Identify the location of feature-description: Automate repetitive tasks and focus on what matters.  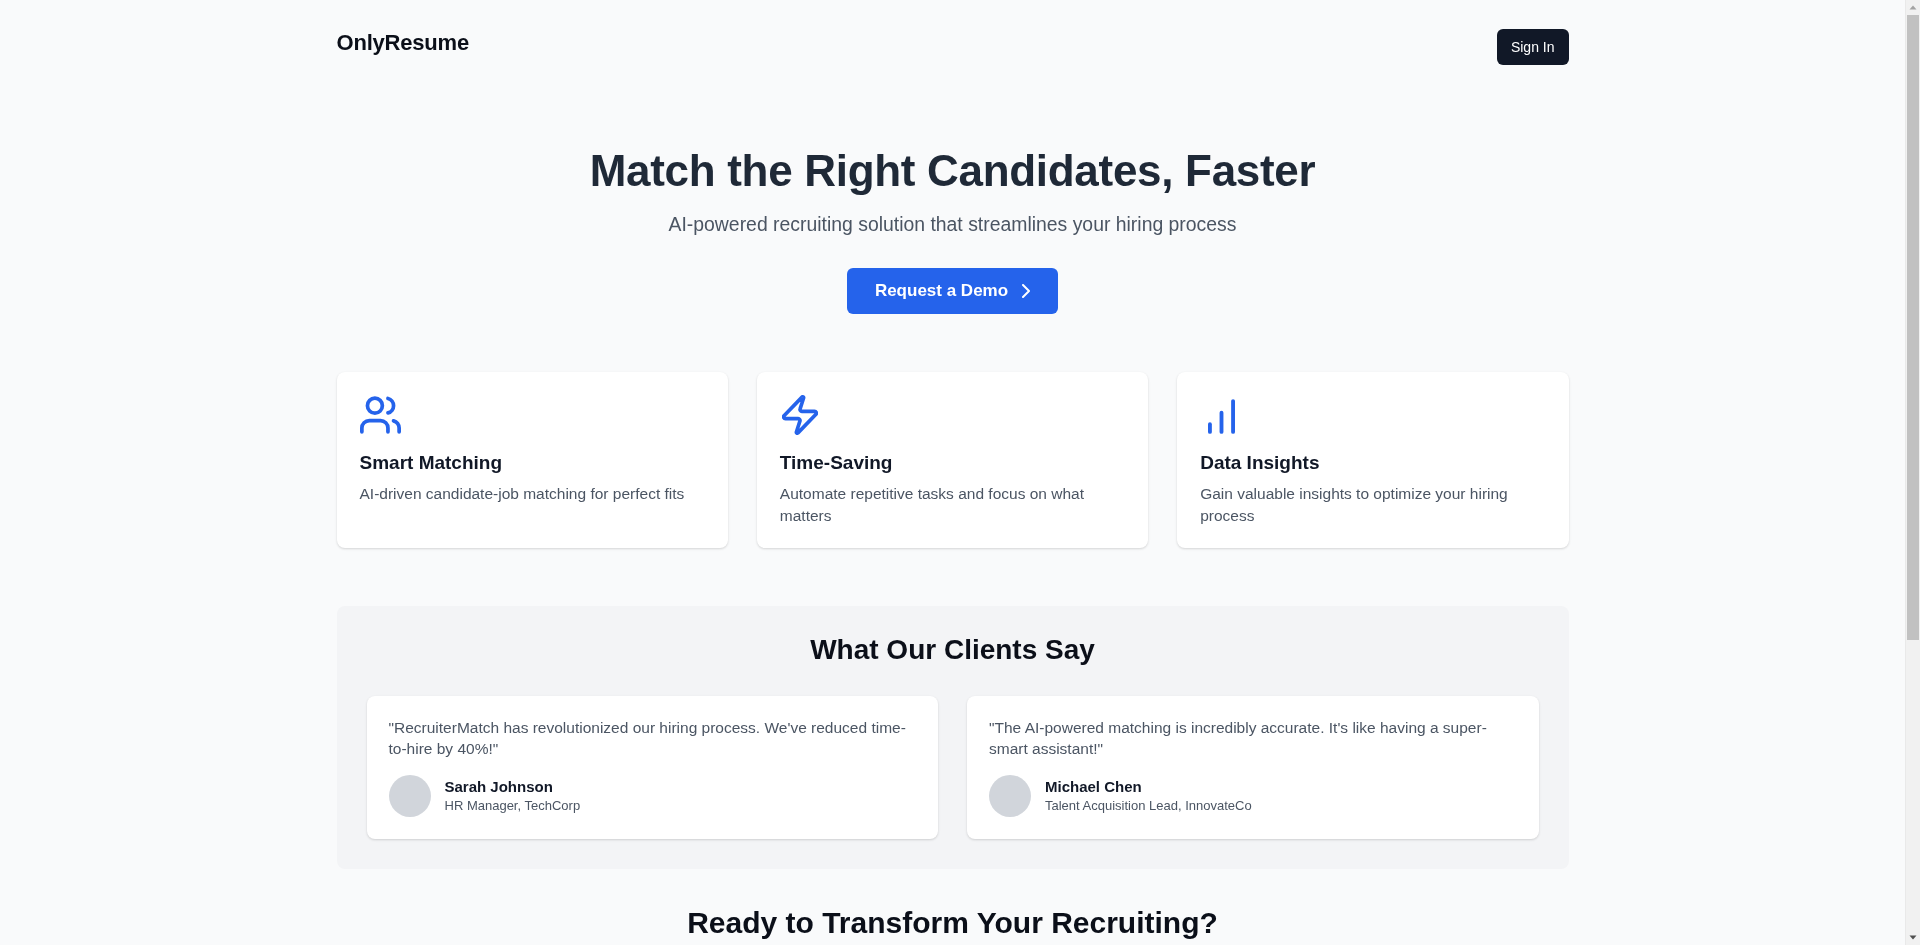
(932, 505).